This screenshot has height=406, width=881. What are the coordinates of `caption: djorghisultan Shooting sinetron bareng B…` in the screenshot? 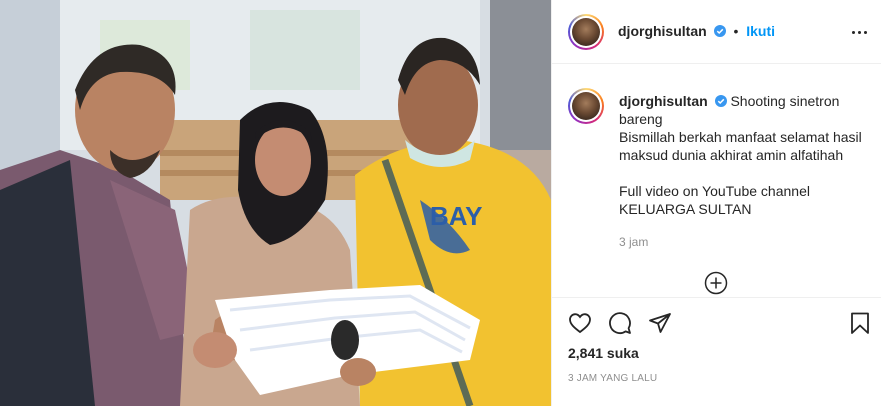 It's located at (741, 155).